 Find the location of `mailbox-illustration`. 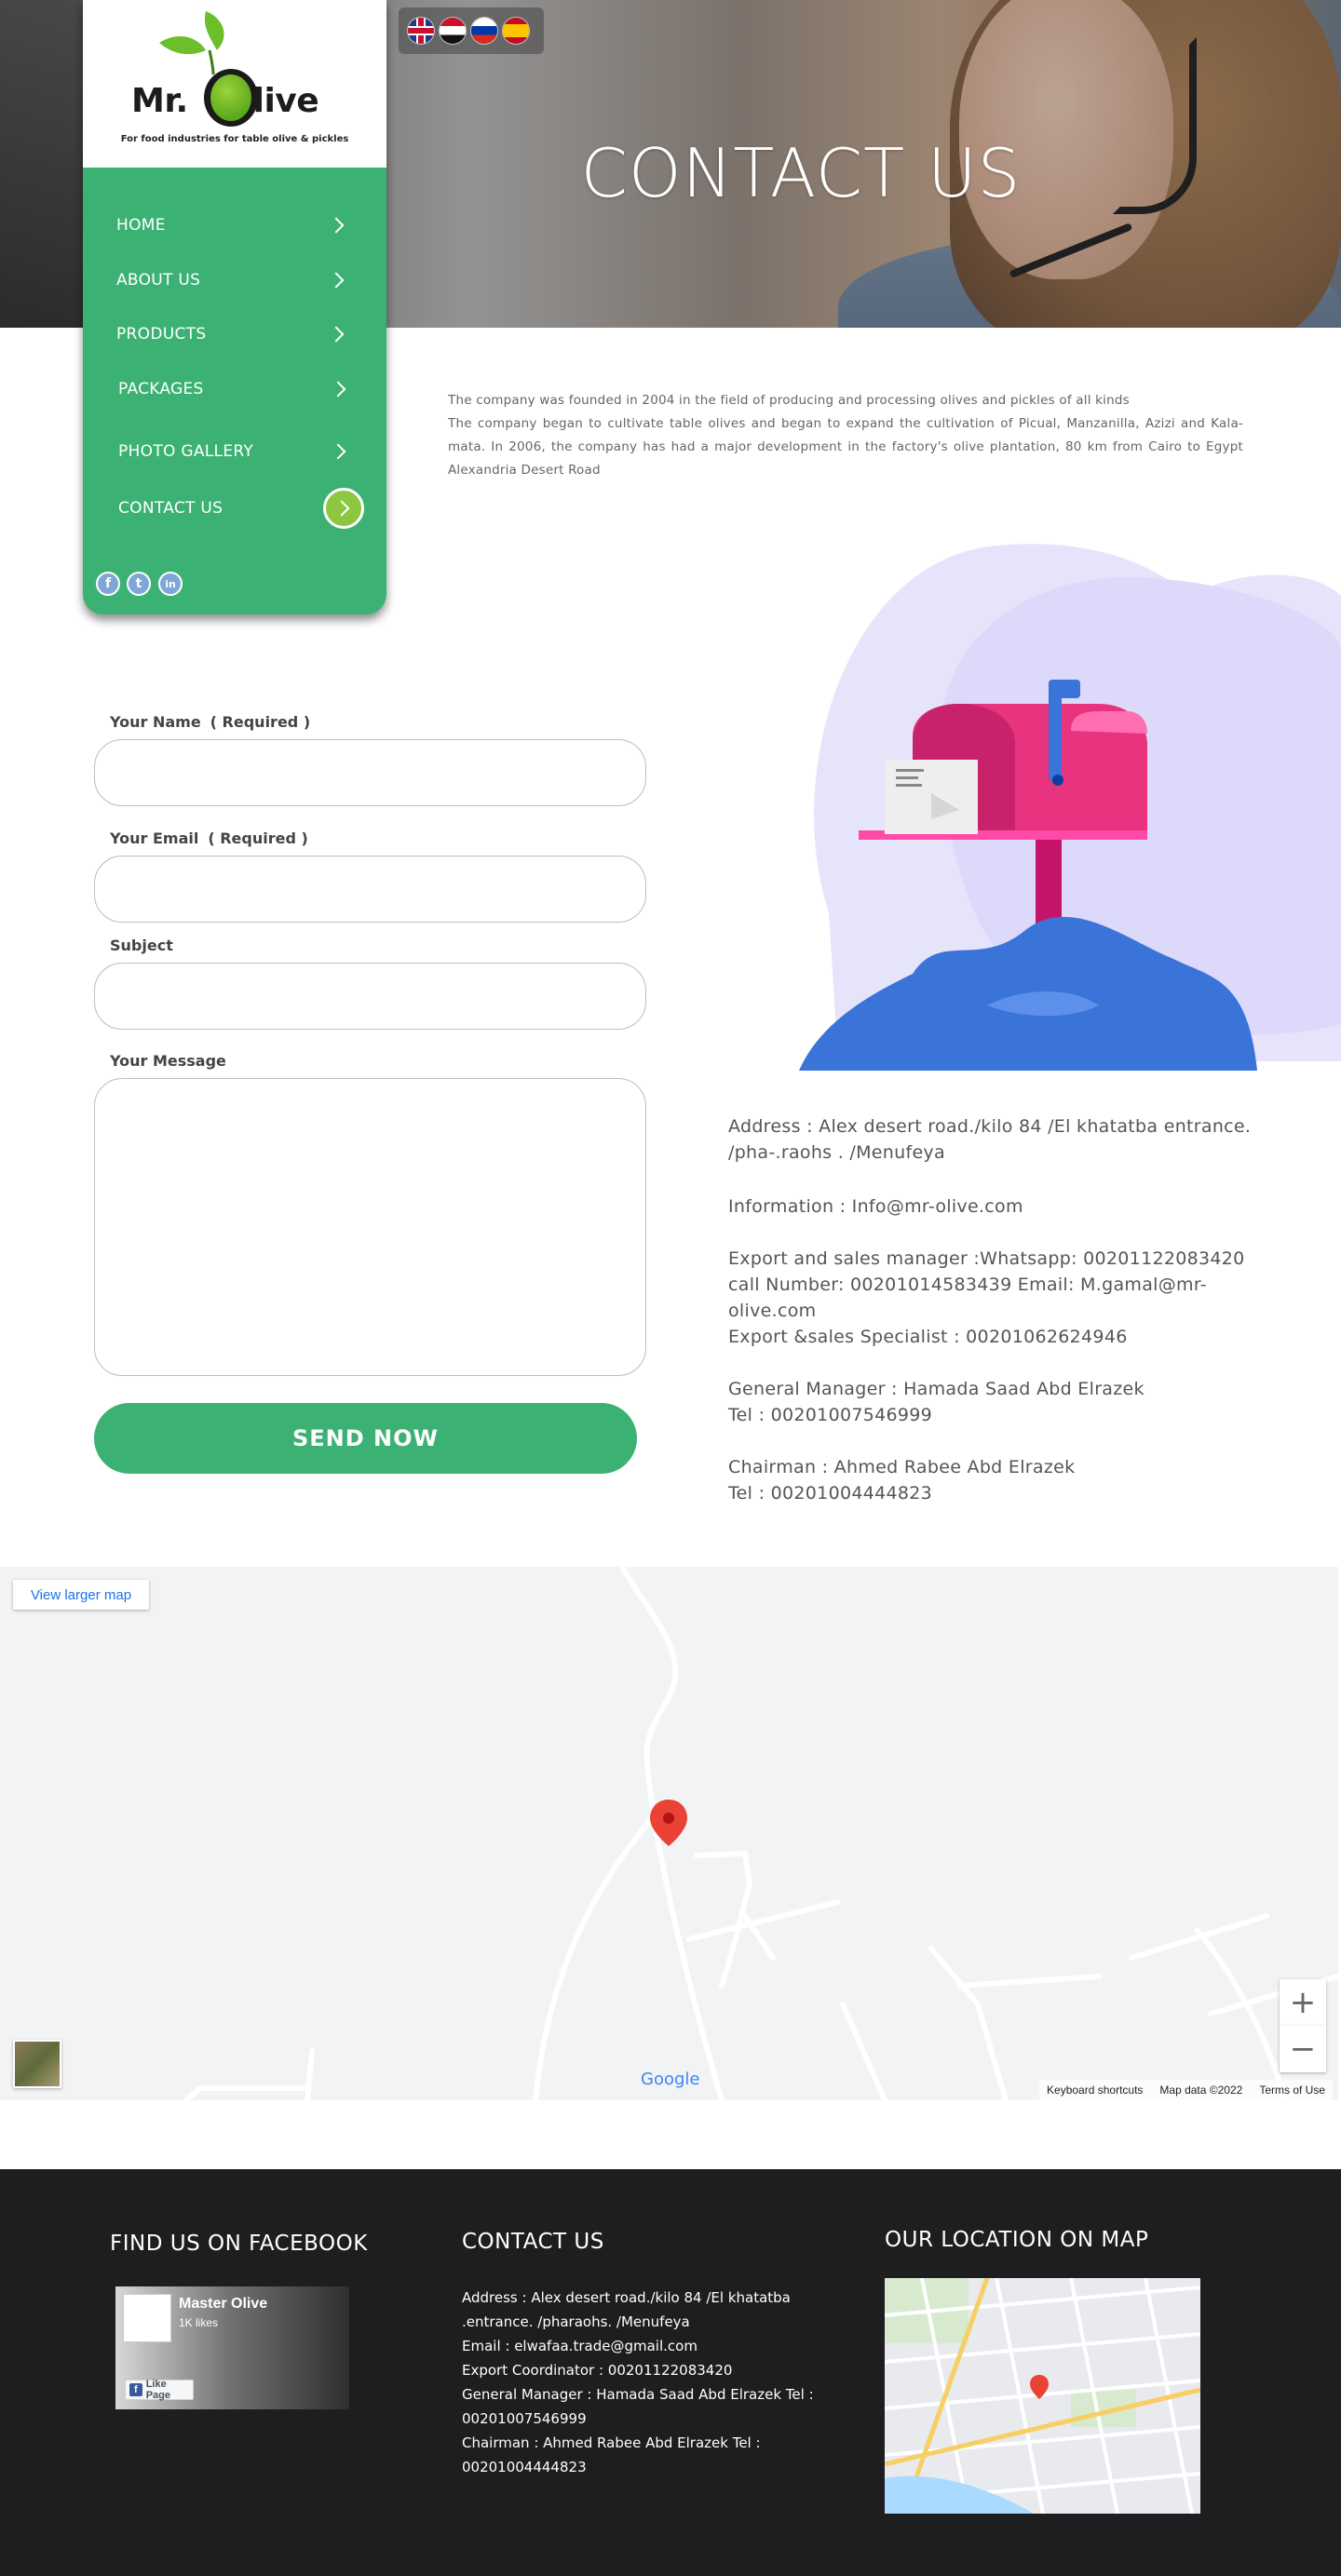

mailbox-illustration is located at coordinates (1070, 807).